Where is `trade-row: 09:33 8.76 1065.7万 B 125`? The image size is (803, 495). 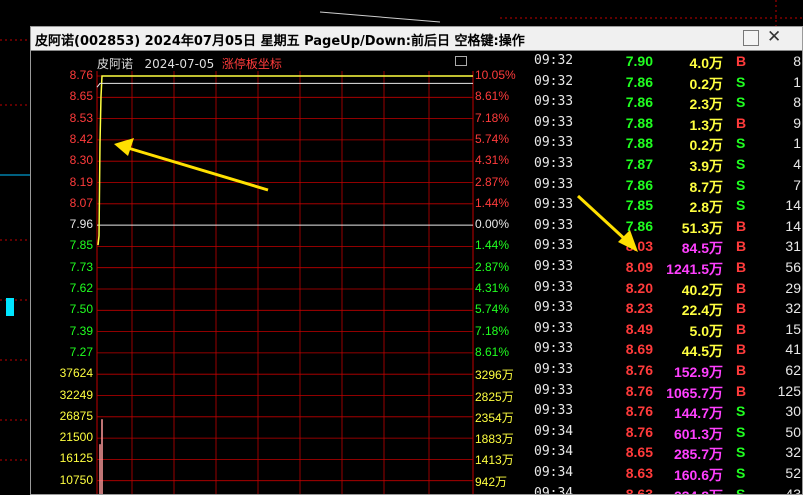
trade-row: 09:33 8.76 1065.7万 B 125 is located at coordinates (666, 392).